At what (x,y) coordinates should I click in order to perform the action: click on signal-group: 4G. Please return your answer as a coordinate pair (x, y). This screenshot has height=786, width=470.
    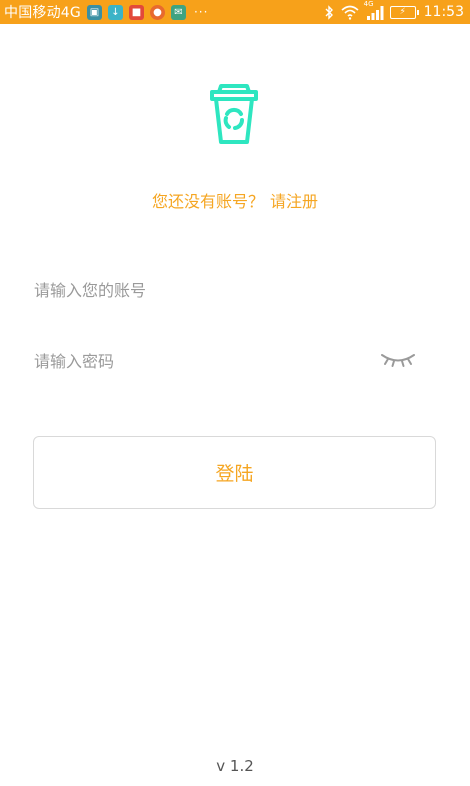
    Looking at the image, I should click on (374, 10).